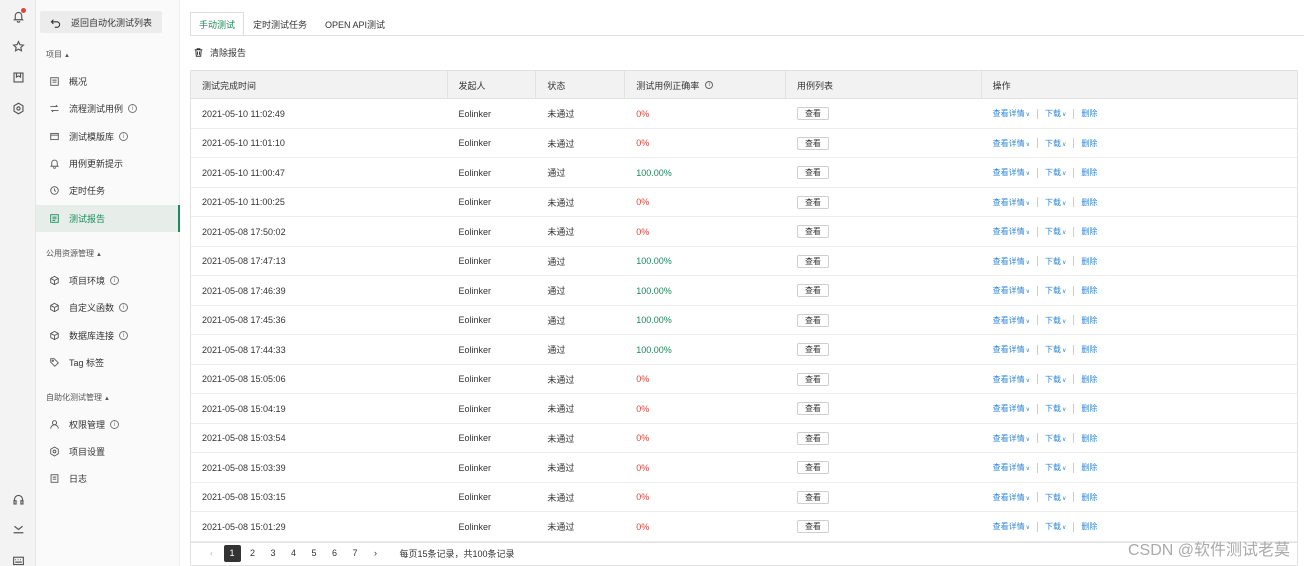 The image size is (1304, 566). I want to click on group-project: 项目 ▲, so click(58, 54).